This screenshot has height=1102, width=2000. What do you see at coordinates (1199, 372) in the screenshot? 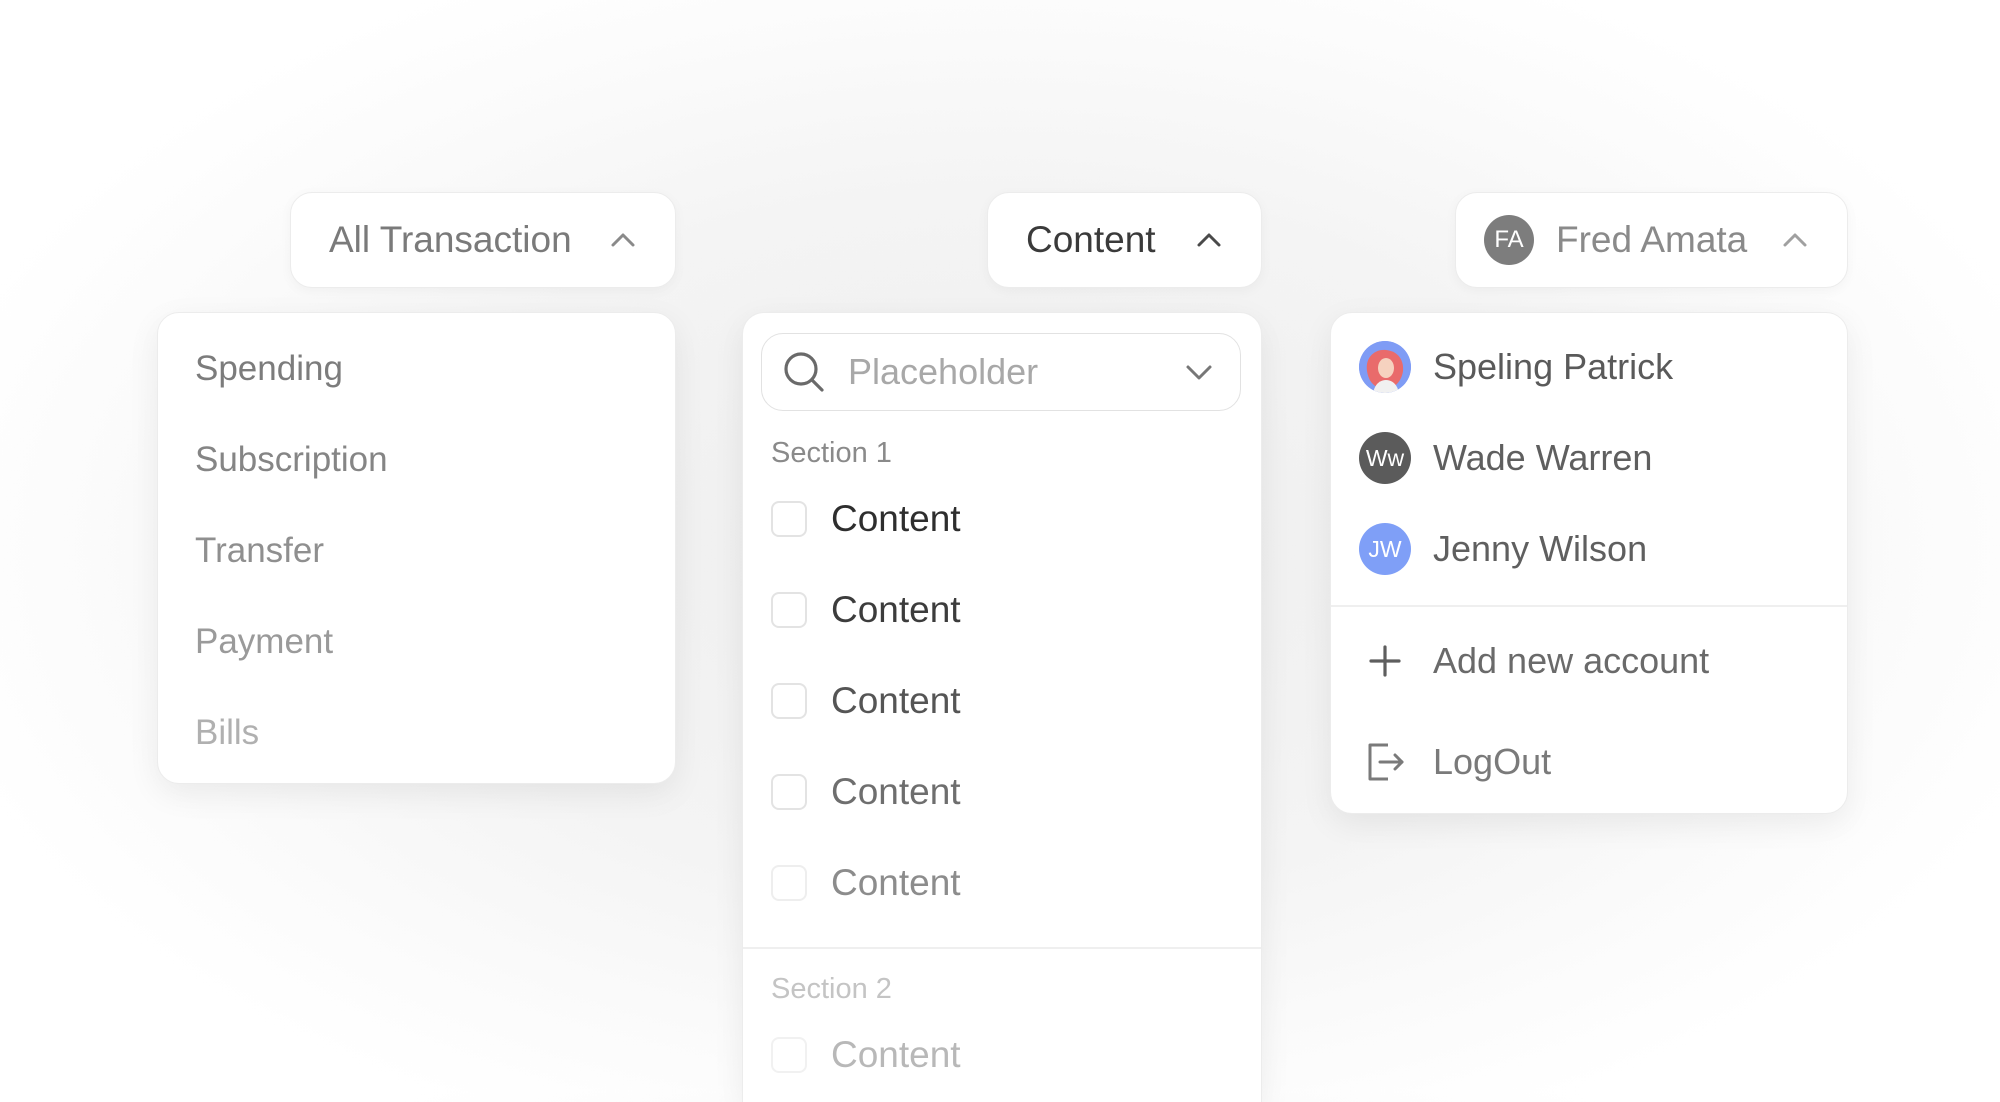
I see `chevron-down-icon` at bounding box center [1199, 372].